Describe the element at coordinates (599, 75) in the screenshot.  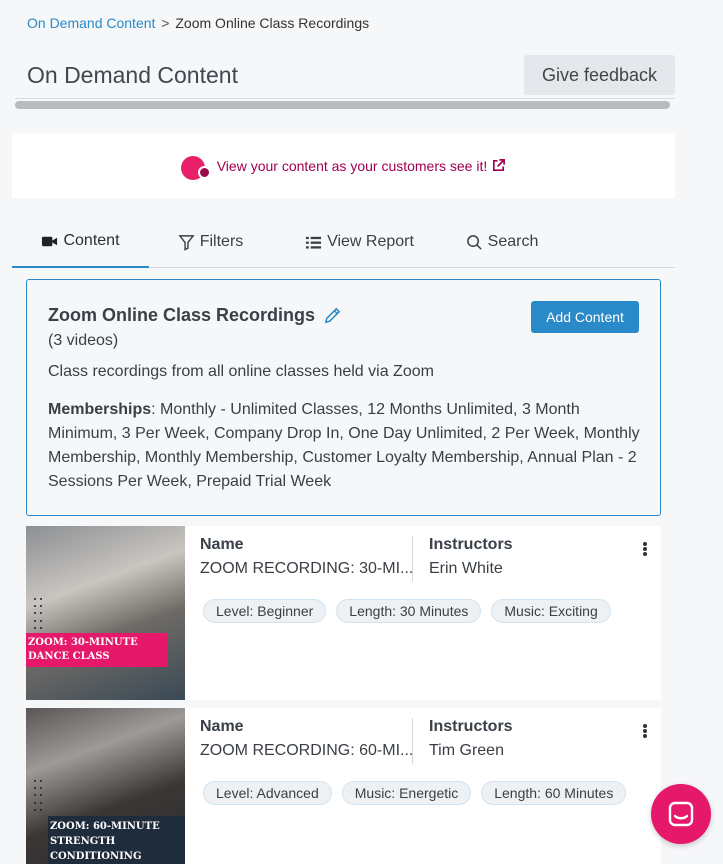
I see `give-feedback-button: Give feedback` at that location.